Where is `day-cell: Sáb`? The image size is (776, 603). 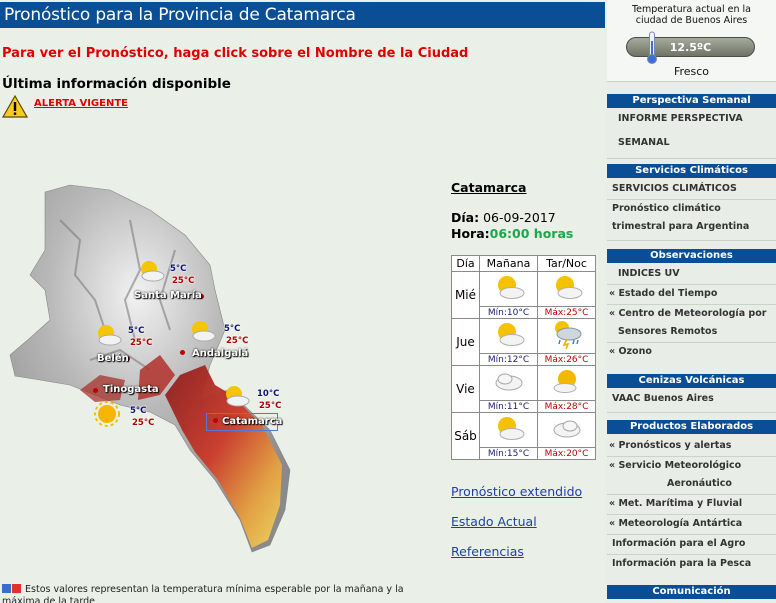 day-cell: Sáb is located at coordinates (465, 436).